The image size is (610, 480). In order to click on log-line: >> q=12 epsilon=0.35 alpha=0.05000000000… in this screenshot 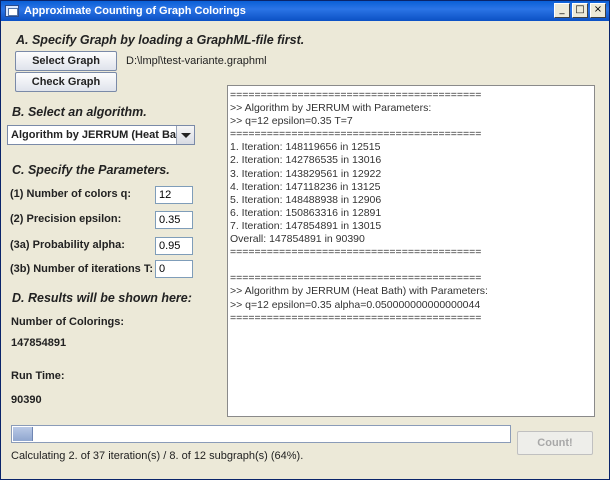, I will do `click(355, 304)`.